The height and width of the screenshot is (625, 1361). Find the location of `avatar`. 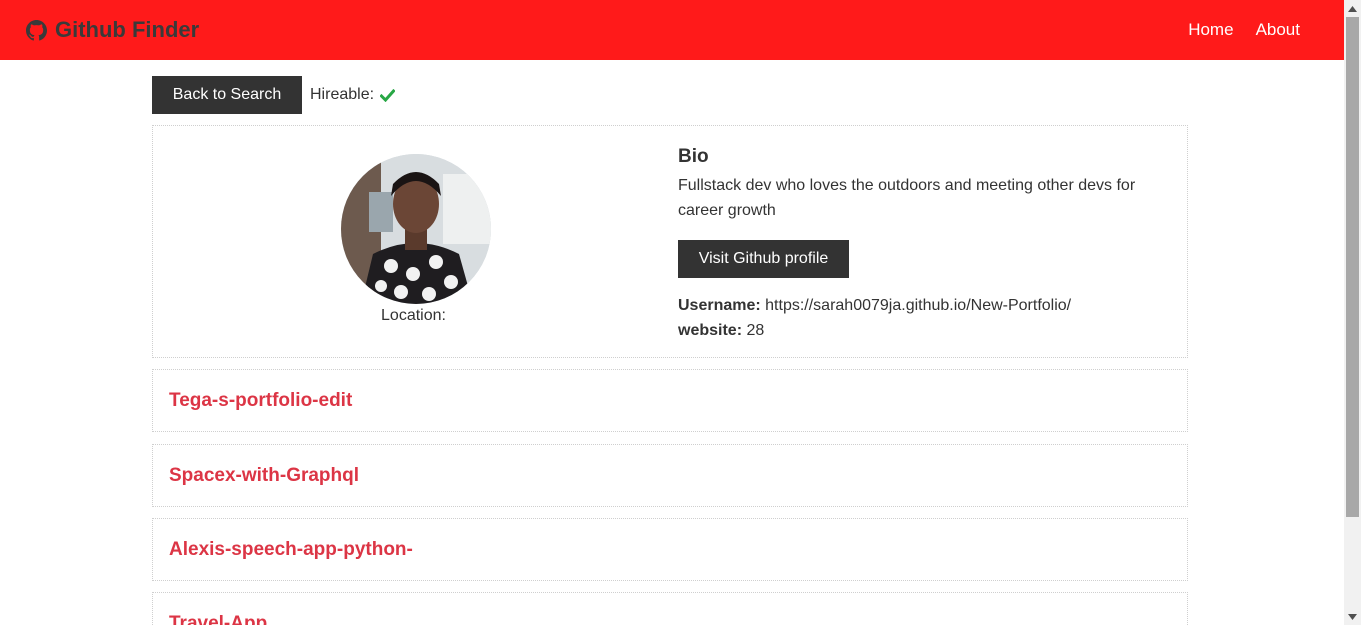

avatar is located at coordinates (416, 229).